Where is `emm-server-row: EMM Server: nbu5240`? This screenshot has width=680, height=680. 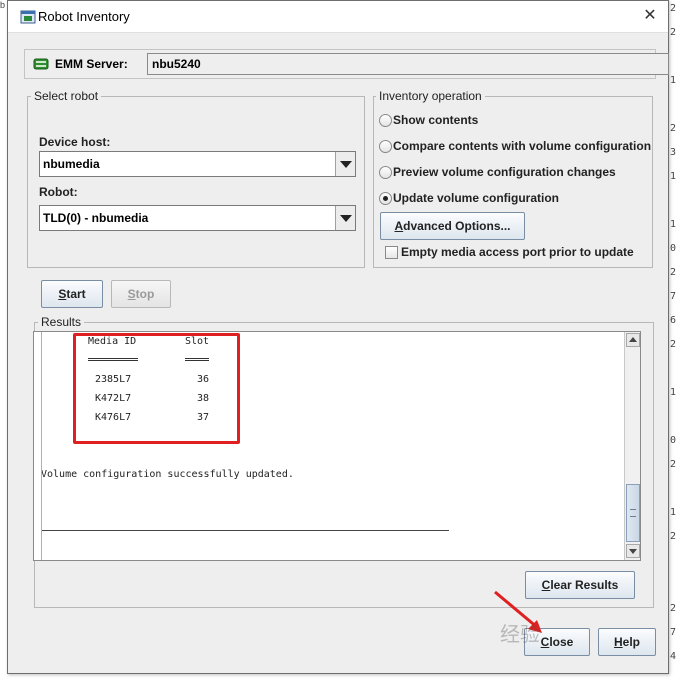 emm-server-row: EMM Server: nbu5240 is located at coordinates (346, 64).